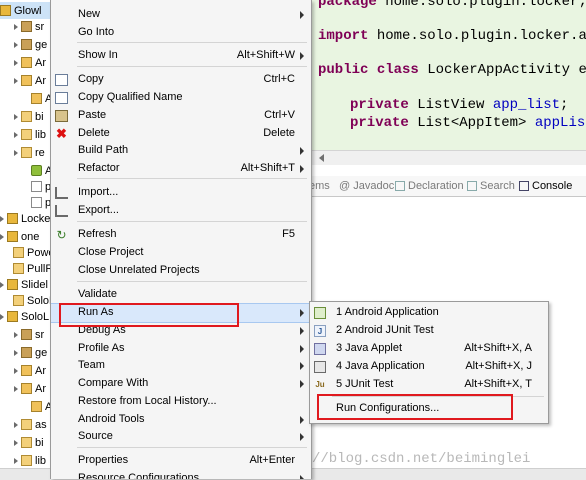  What do you see at coordinates (181, 116) in the screenshot?
I see `menu-item-paste: Paste Ctrl+V` at bounding box center [181, 116].